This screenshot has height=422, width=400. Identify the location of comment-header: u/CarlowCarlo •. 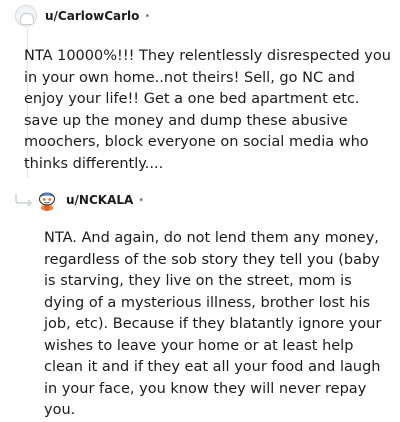
(82, 16).